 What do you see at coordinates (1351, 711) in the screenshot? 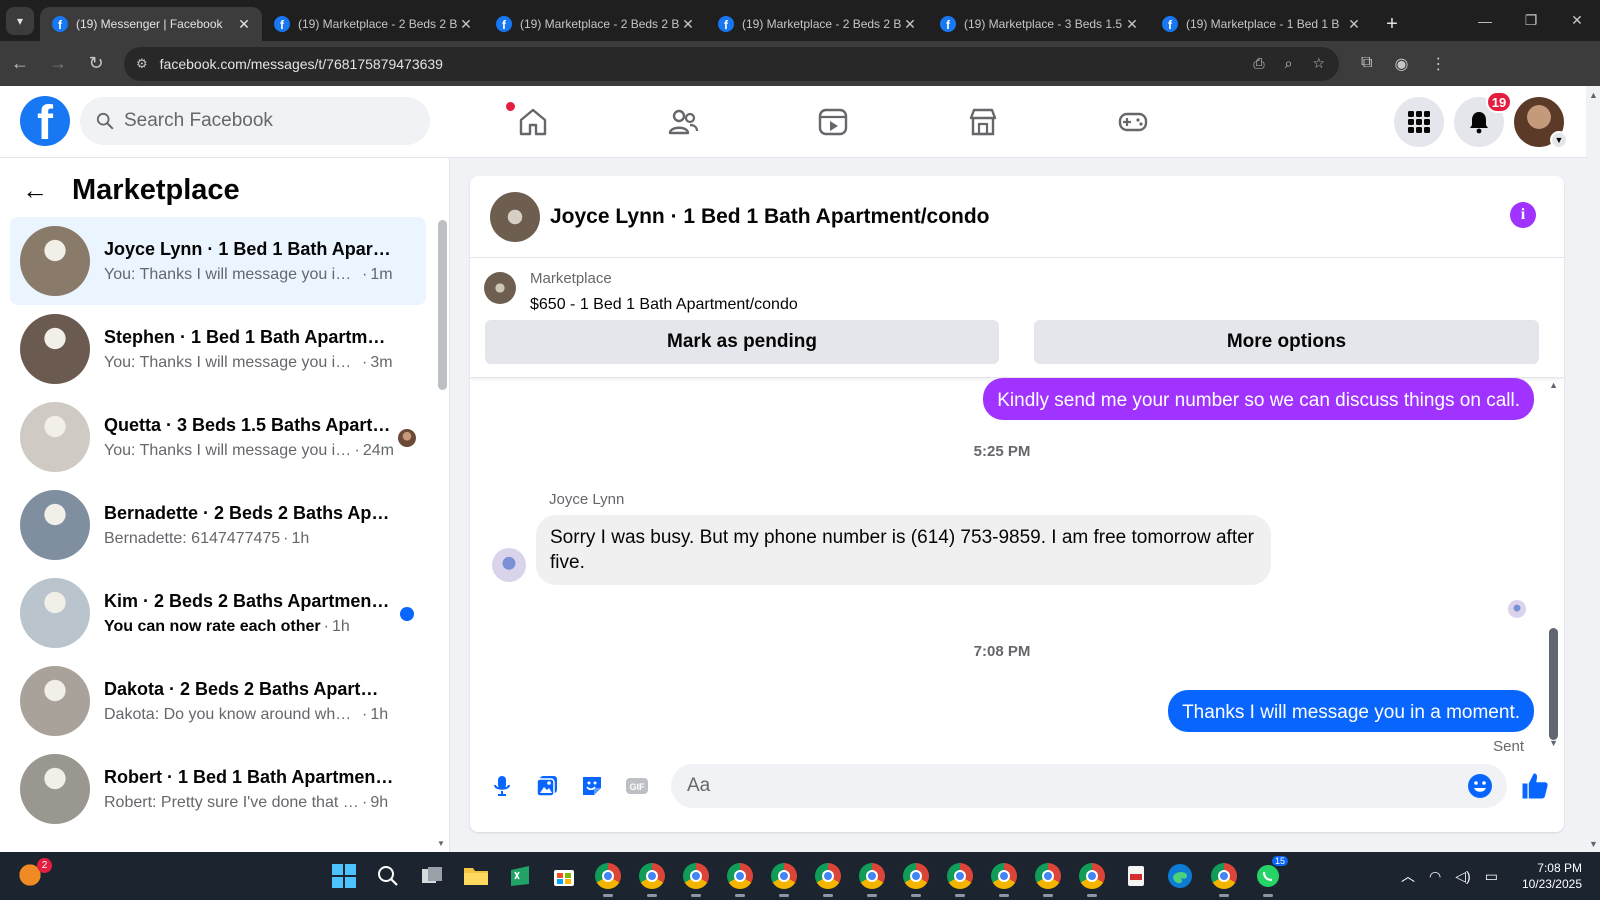
I see `message-bubble-outgoing: Thanks I will message you in a moment.` at bounding box center [1351, 711].